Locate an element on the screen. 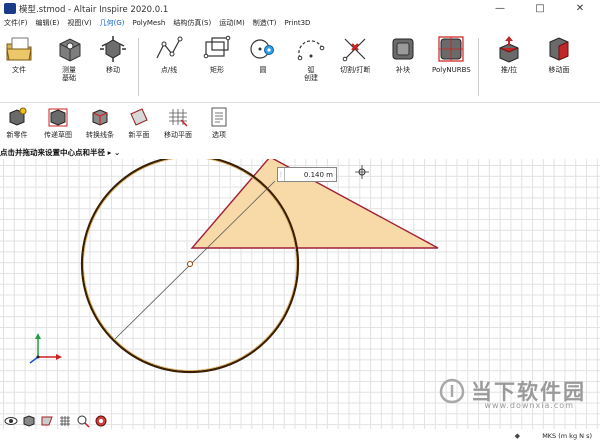 The height and width of the screenshot is (443, 600). measure-label: 测量 基础 is located at coordinates (69, 74).